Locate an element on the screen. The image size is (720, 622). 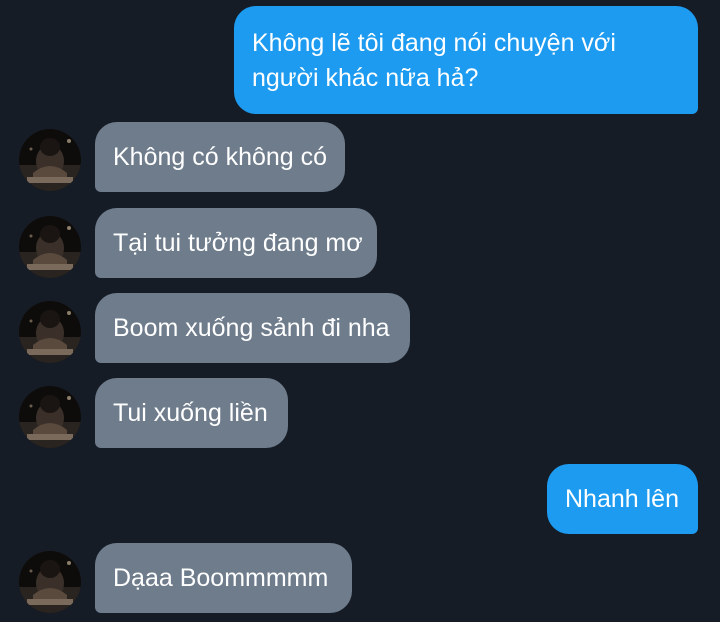
message-text: Tui xuống liền is located at coordinates (190, 413).